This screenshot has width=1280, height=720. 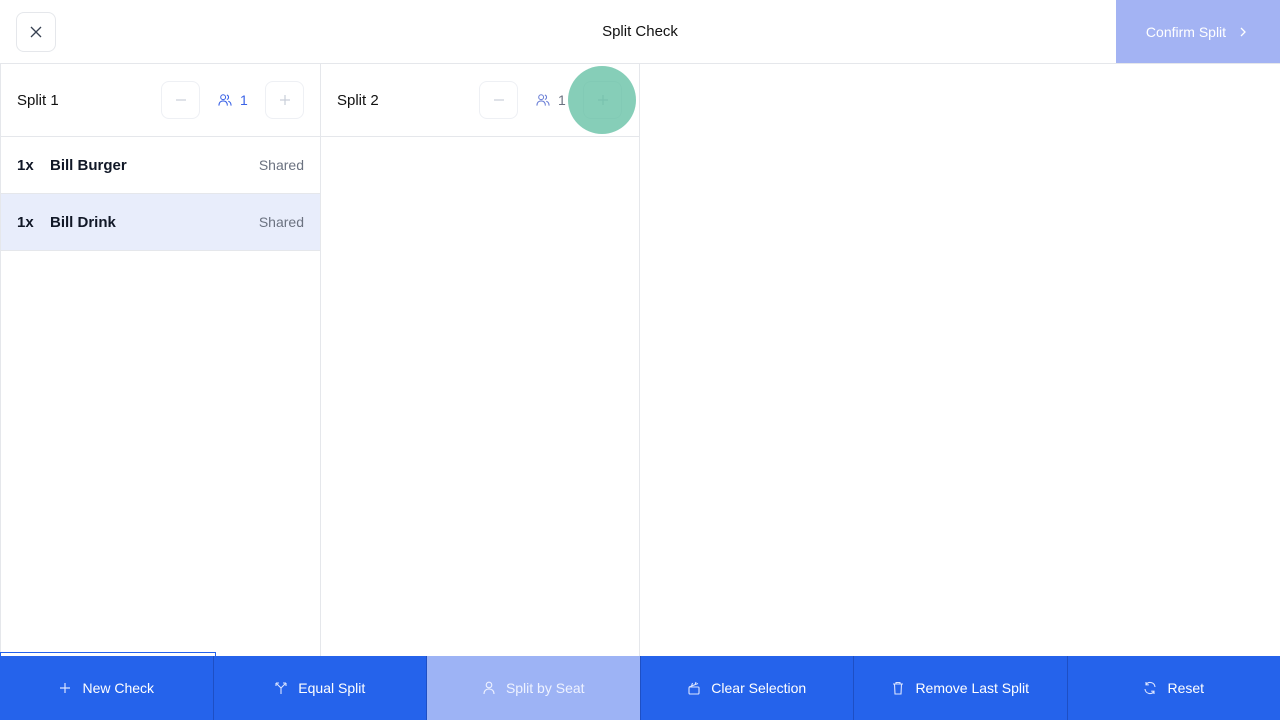 What do you see at coordinates (160, 222) in the screenshot?
I see `list-item: 1x Bill Drink Shared` at bounding box center [160, 222].